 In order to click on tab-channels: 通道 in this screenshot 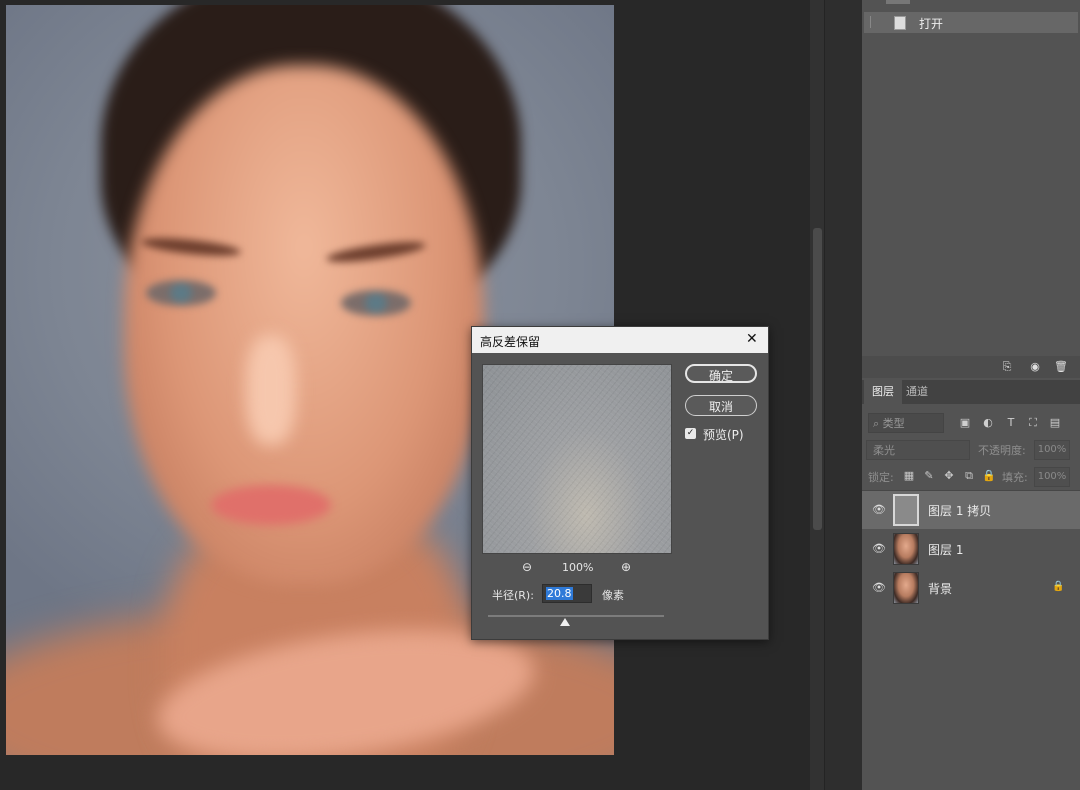, I will do `click(917, 392)`.